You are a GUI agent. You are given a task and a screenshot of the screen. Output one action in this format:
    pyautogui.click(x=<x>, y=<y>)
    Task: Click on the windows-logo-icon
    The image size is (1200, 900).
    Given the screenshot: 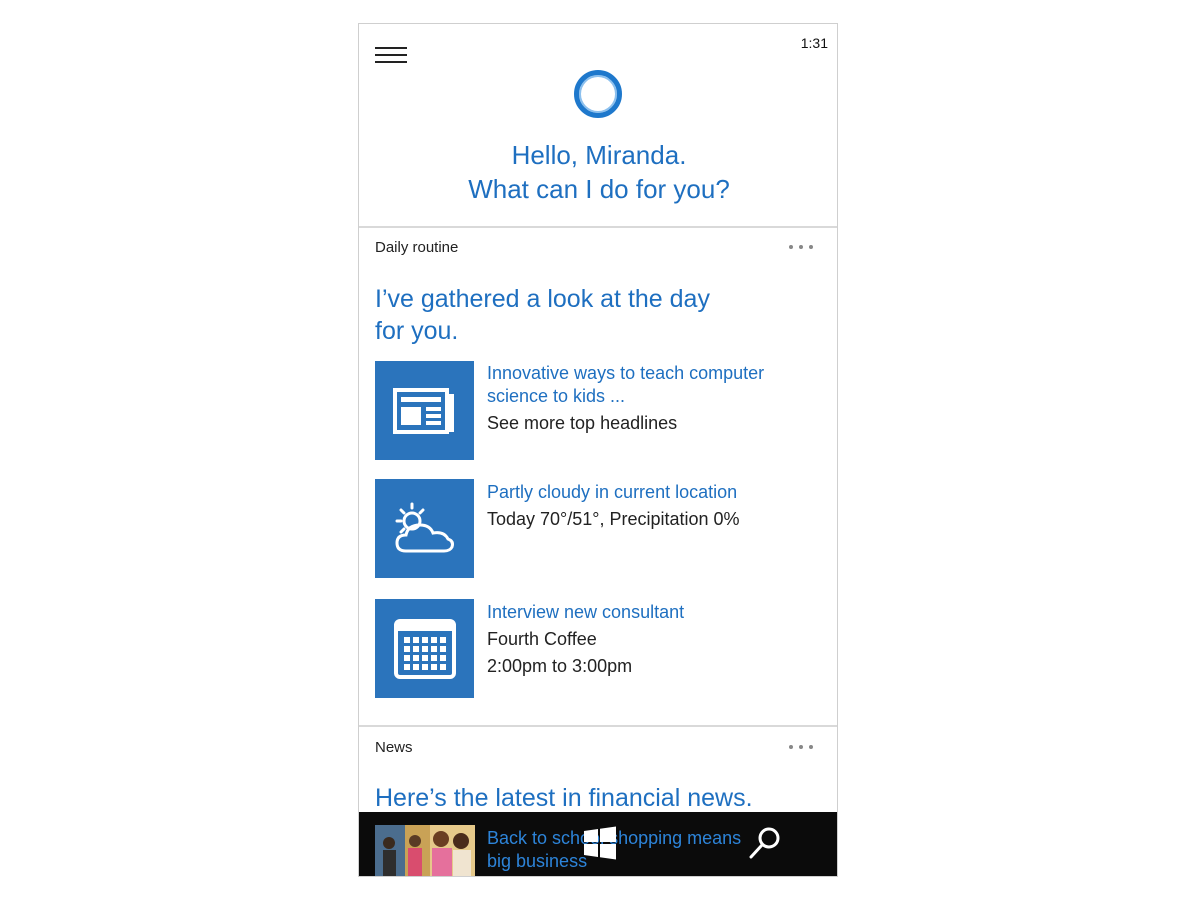 What is the action you would take?
    pyautogui.click(x=600, y=843)
    